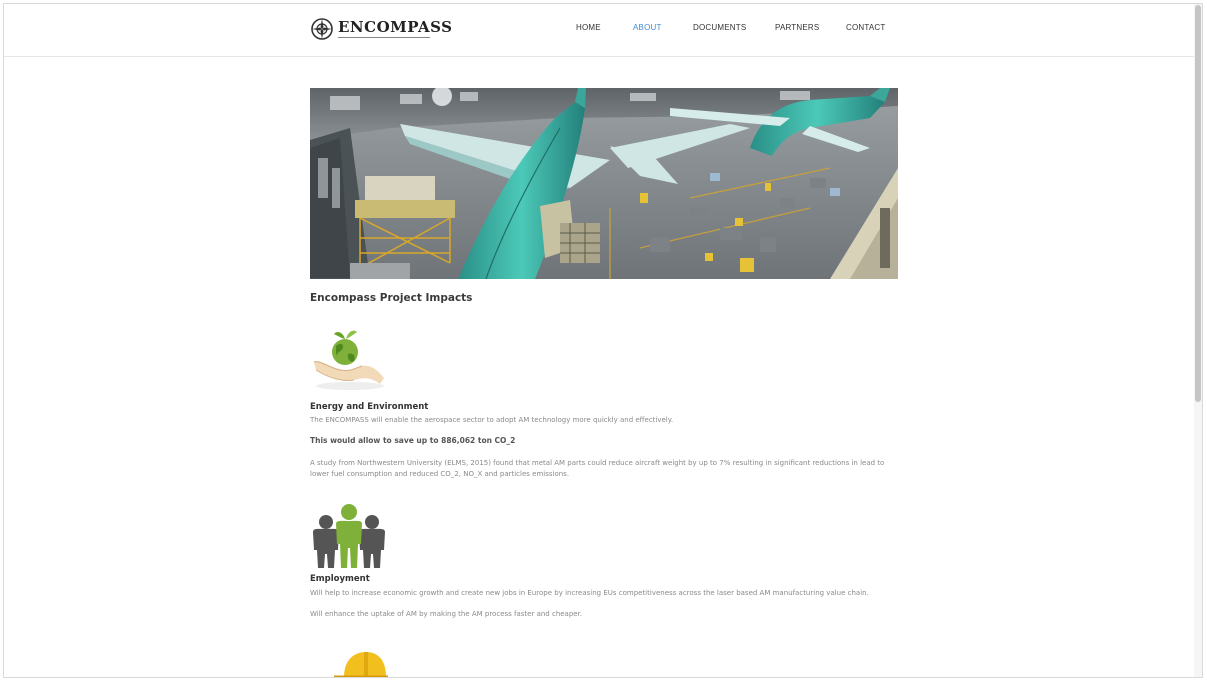 The image size is (1207, 681). I want to click on page-scrollbar, so click(1198, 340).